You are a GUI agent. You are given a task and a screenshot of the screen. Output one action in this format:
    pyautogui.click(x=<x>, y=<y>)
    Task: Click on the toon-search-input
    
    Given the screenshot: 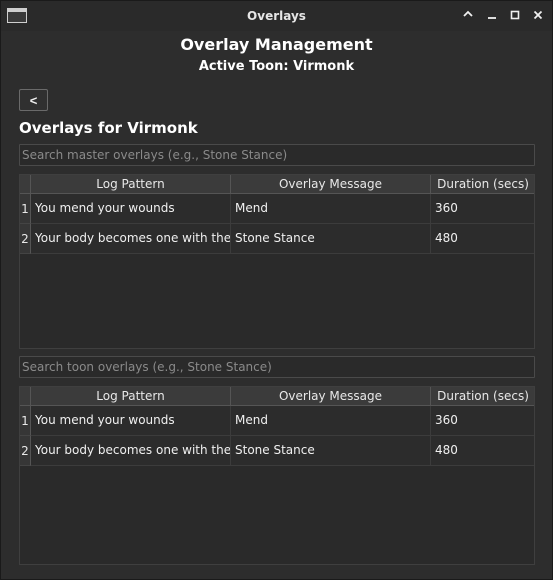 What is the action you would take?
    pyautogui.click(x=277, y=367)
    